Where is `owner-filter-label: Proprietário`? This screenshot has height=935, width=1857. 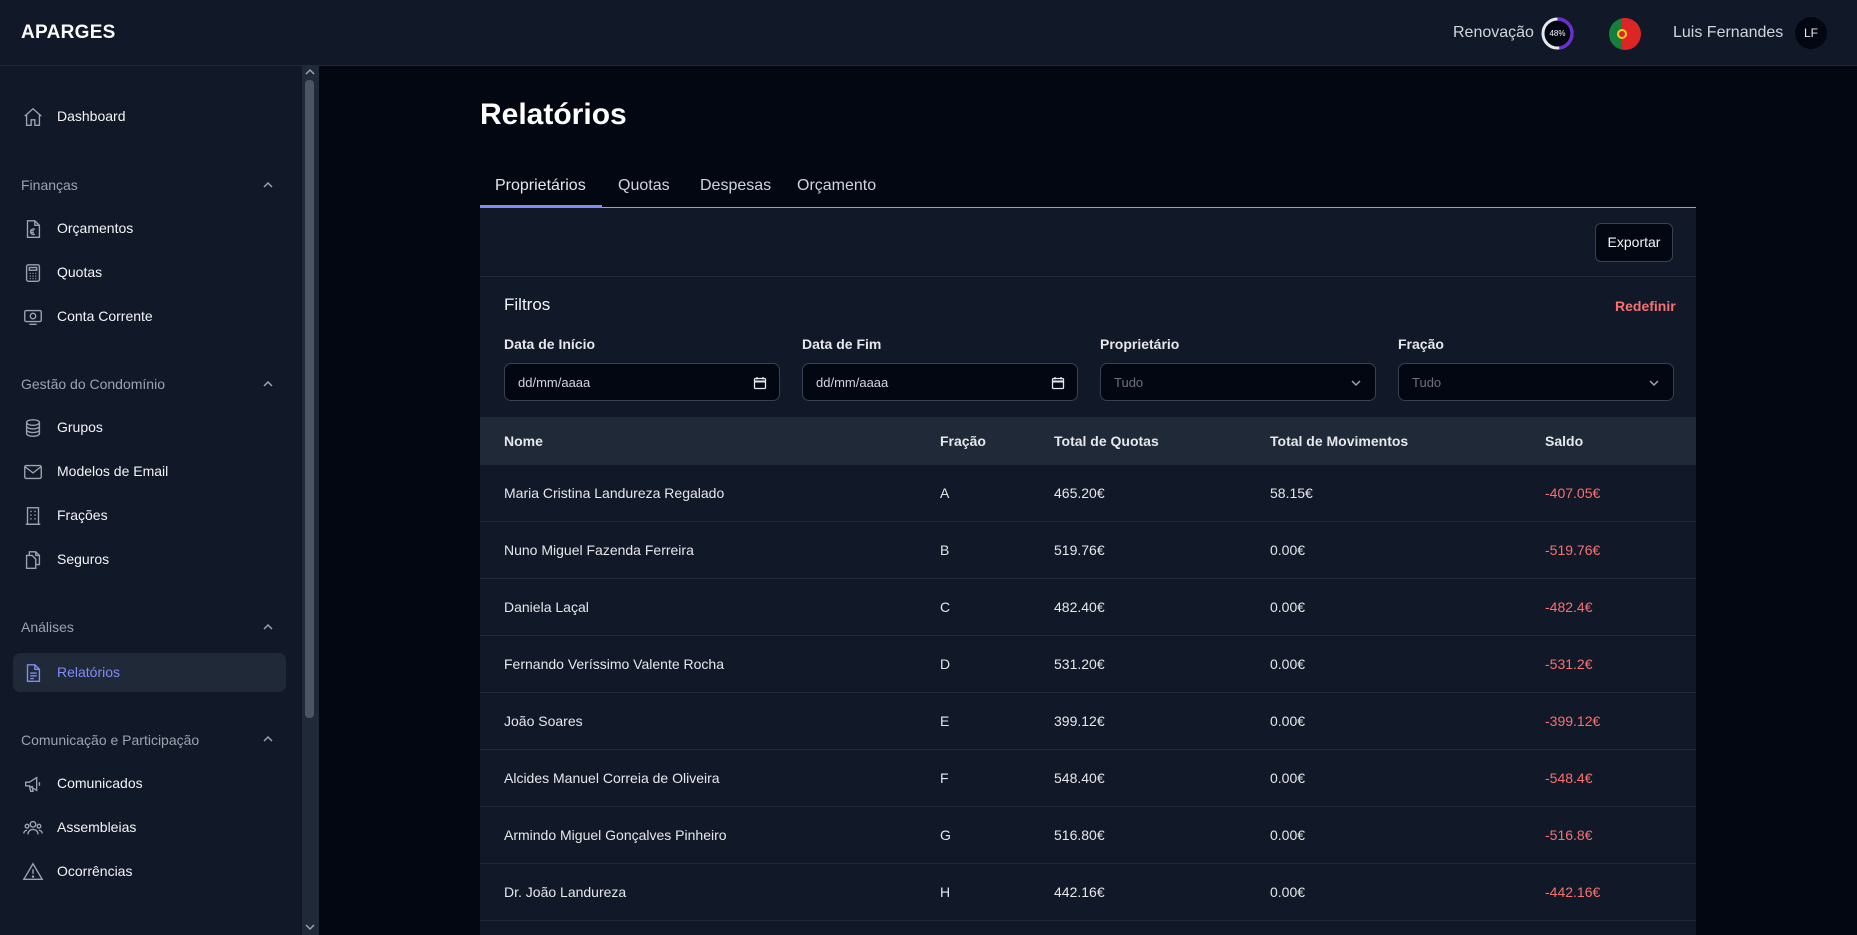 owner-filter-label: Proprietário is located at coordinates (1140, 344).